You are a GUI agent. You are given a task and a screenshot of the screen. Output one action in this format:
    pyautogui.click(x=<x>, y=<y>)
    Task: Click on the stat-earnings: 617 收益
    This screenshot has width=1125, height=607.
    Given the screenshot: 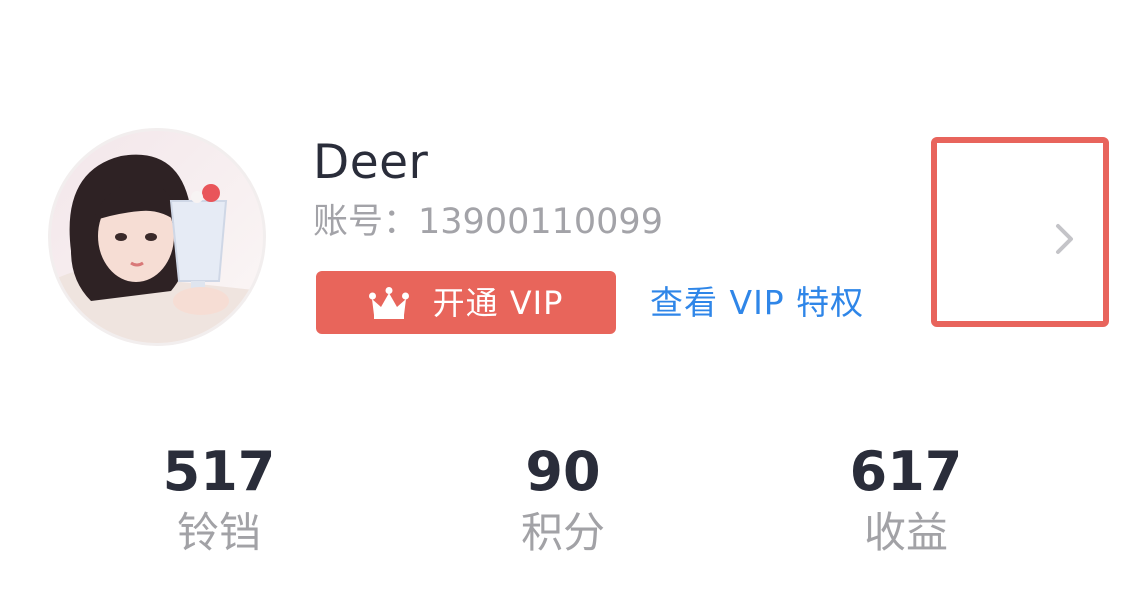 What is the action you would take?
    pyautogui.click(x=906, y=500)
    